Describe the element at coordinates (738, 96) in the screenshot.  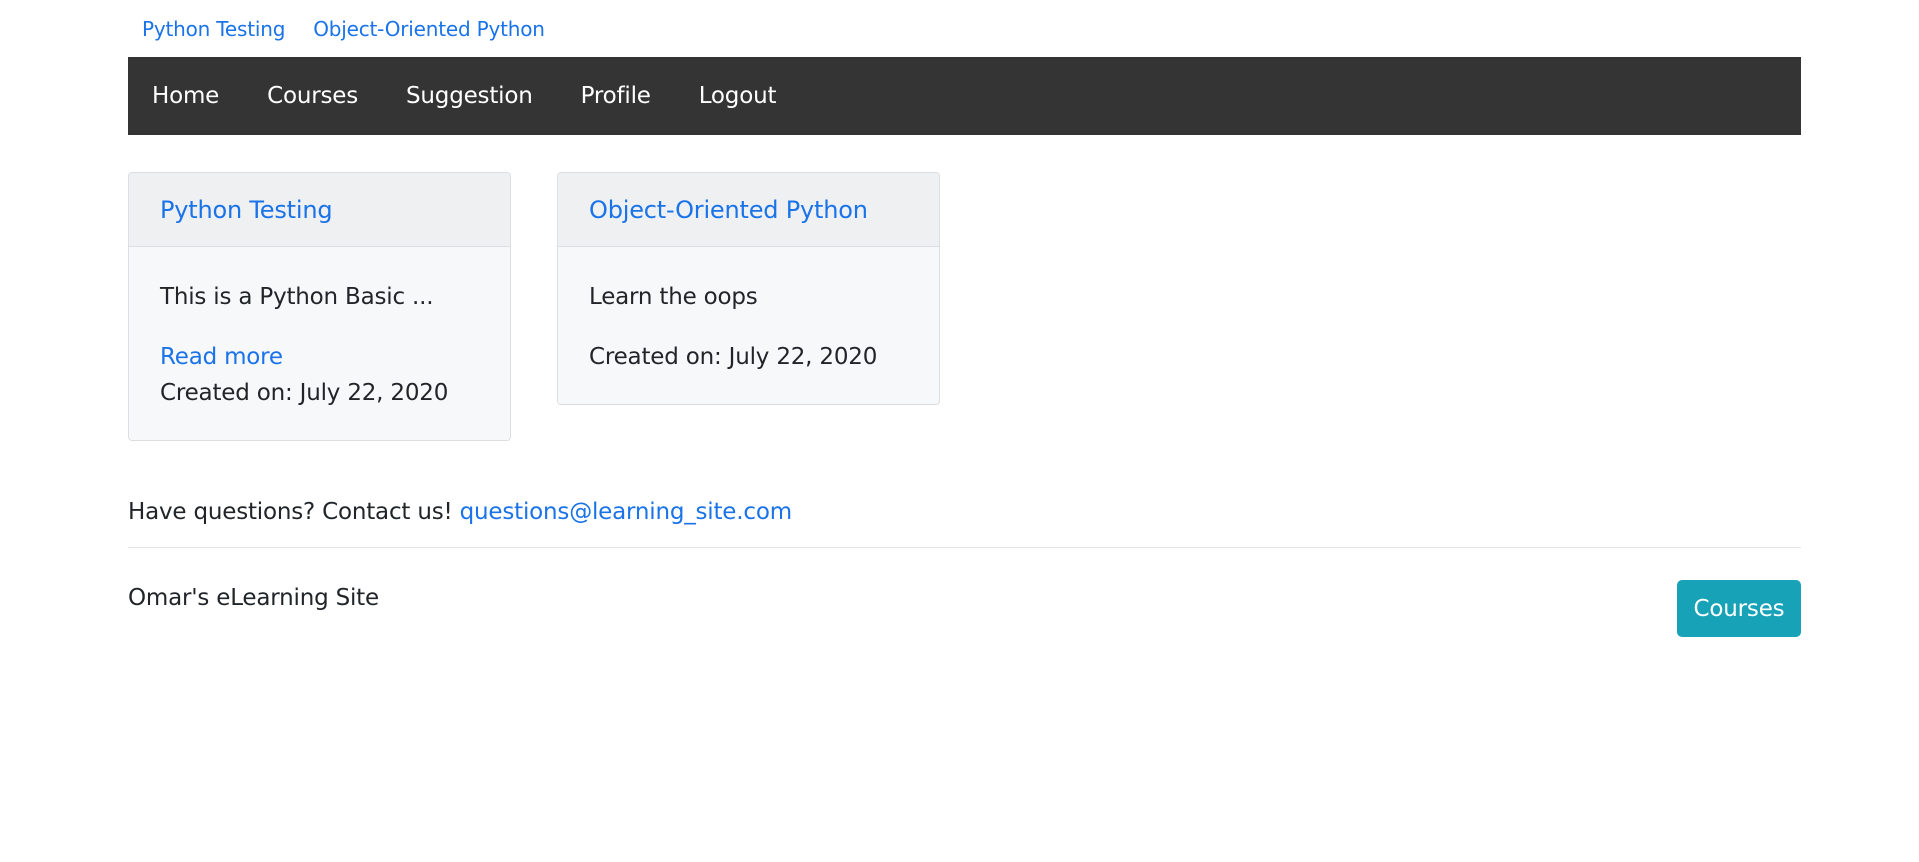
I see `nav-logout: Logout` at that location.